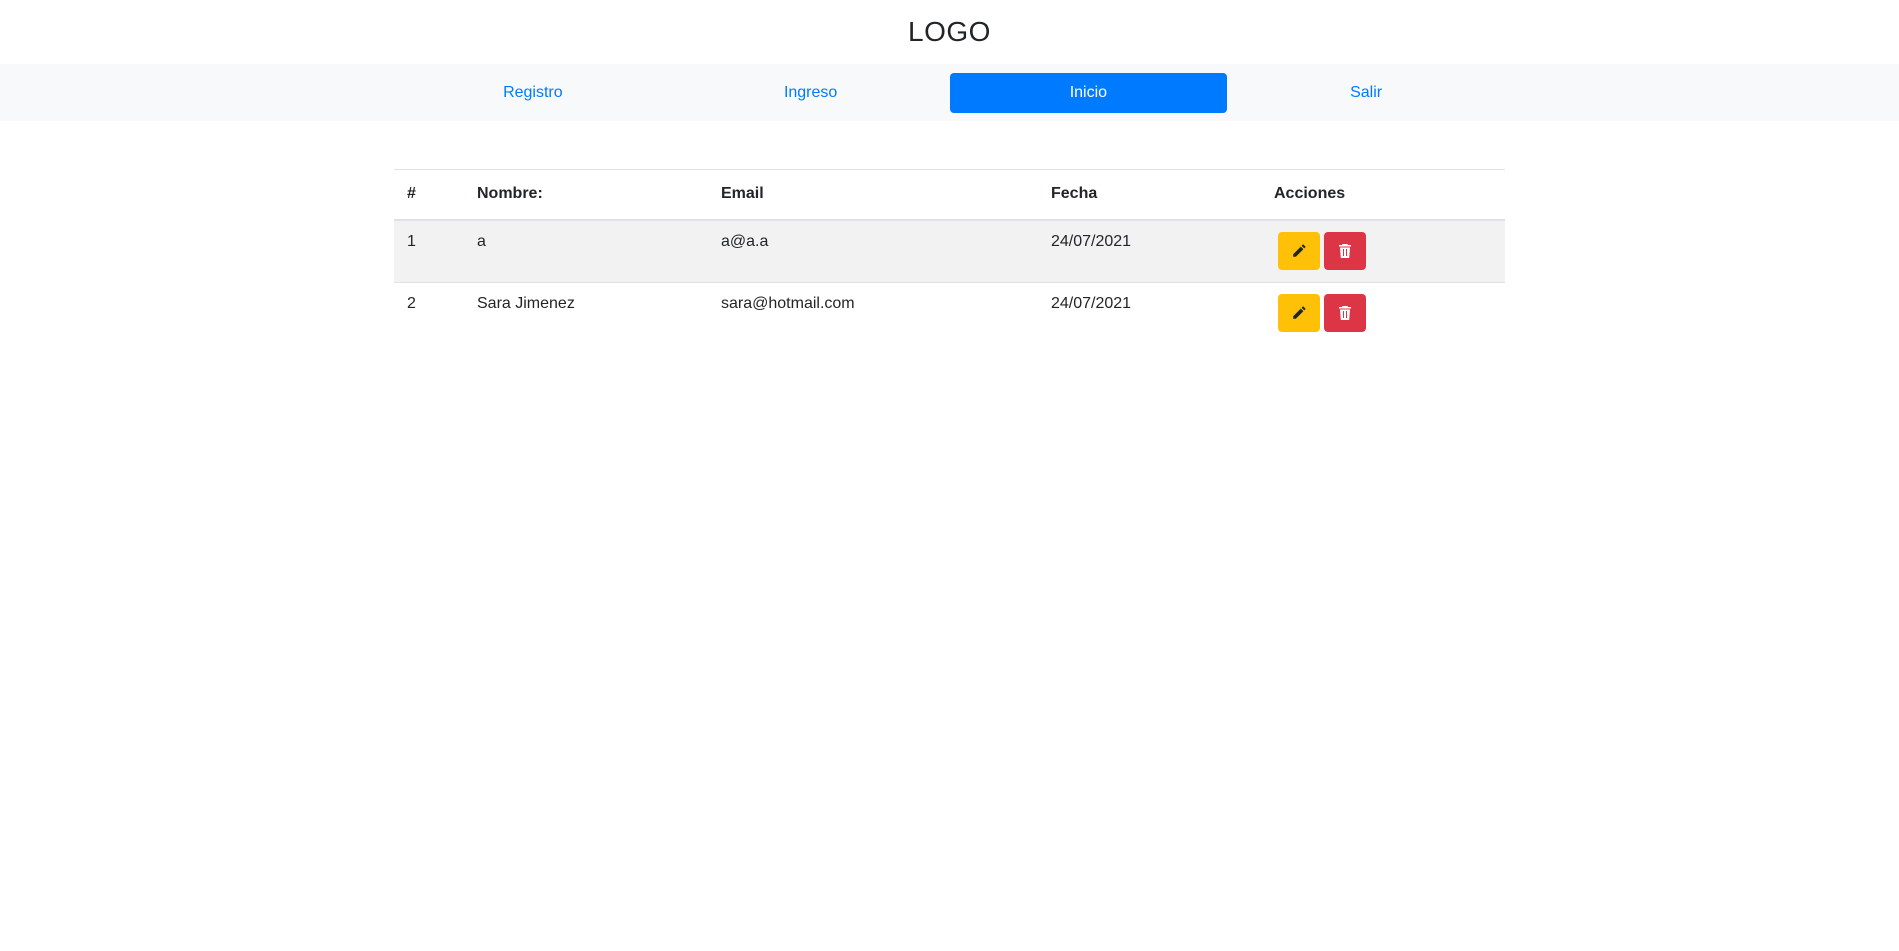 This screenshot has width=1899, height=951. Describe the element at coordinates (1088, 92) in the screenshot. I see `nav-item-inicio: Inicio` at that location.